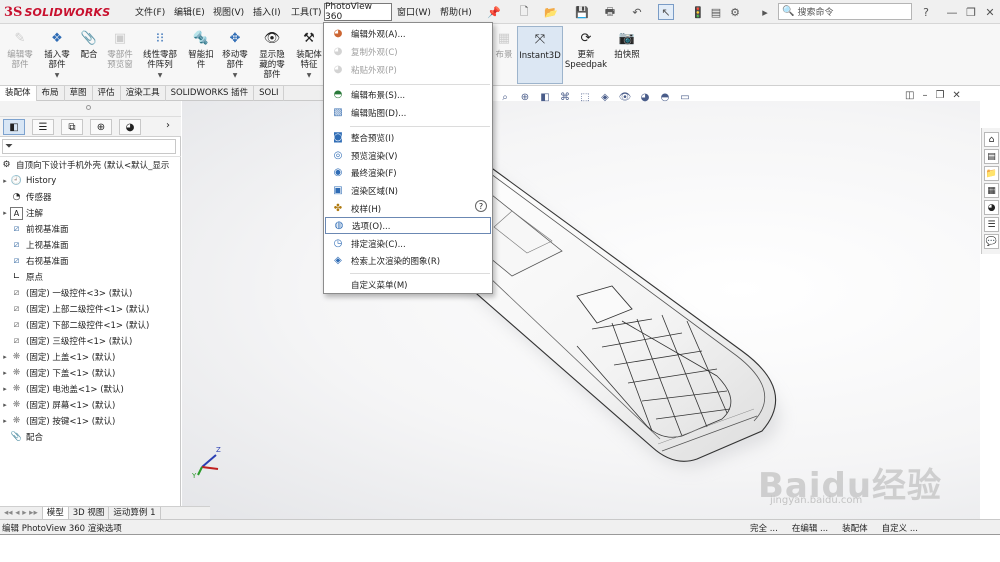 The height and width of the screenshot is (562, 1000). Describe the element at coordinates (309, 55) in the screenshot. I see `assembly-features-button: ⚒ 装配体 特征 ▼` at that location.